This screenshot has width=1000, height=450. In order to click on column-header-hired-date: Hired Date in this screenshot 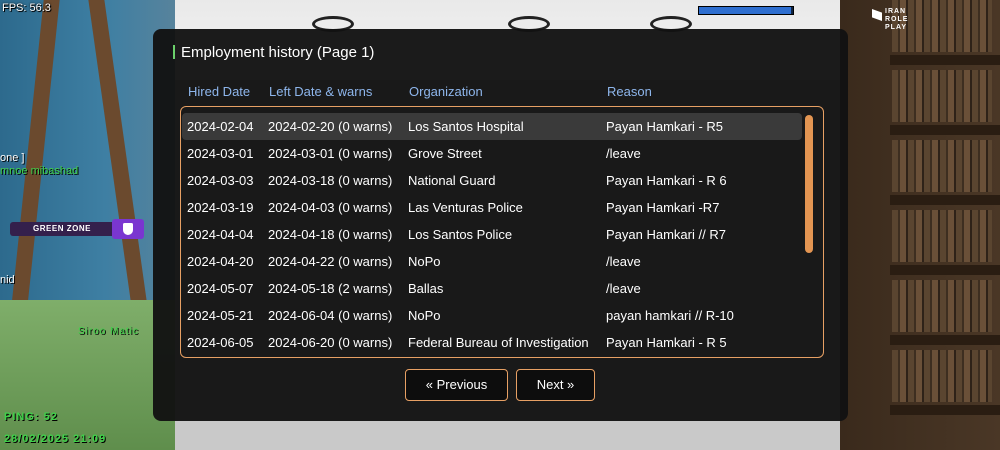, I will do `click(219, 91)`.